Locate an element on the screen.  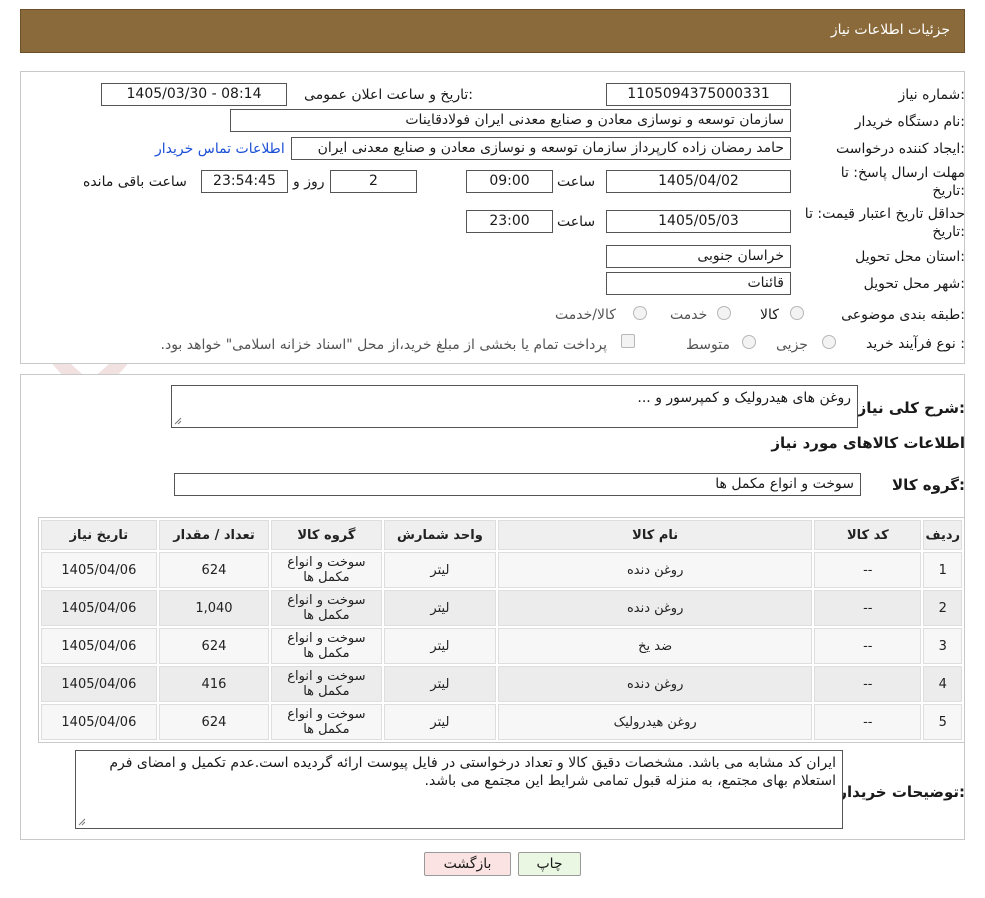
announce-datetime-label: تاریخ و ساعت اعلان عمومی: is located at coordinates (388, 95).